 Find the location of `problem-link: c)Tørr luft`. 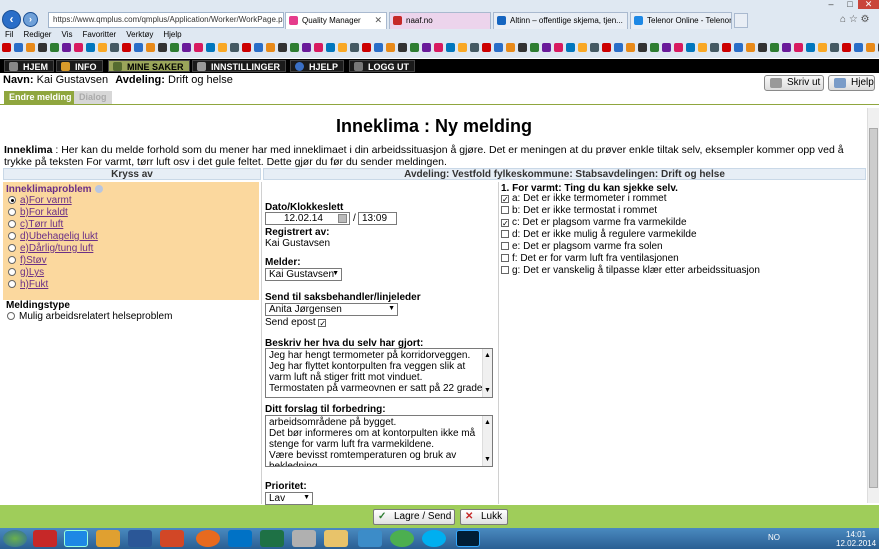

problem-link: c)Tørr luft is located at coordinates (41, 224).